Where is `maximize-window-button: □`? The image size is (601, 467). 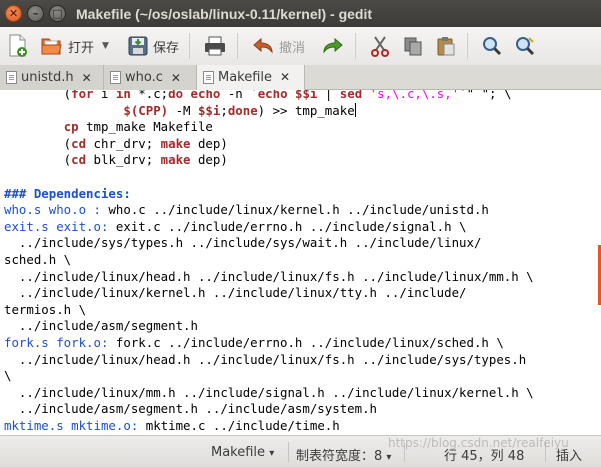
maximize-window-button: □ is located at coordinates (57, 13).